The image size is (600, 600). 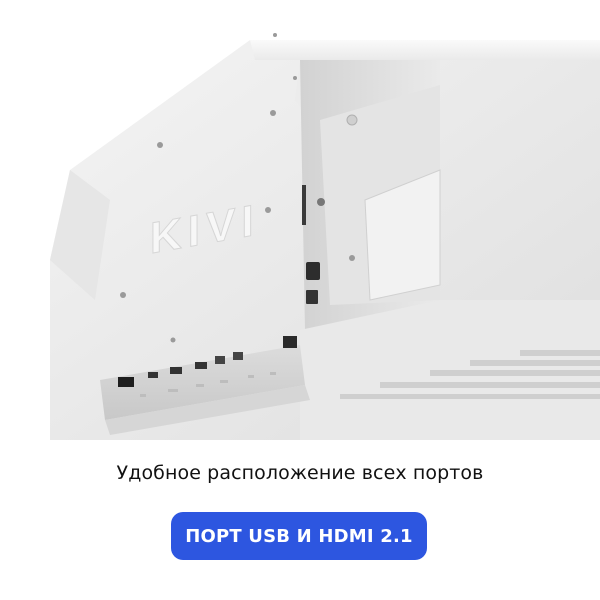 I want to click on feature-badge: ПОРТ USB И HDMI 2.1, so click(x=299, y=536).